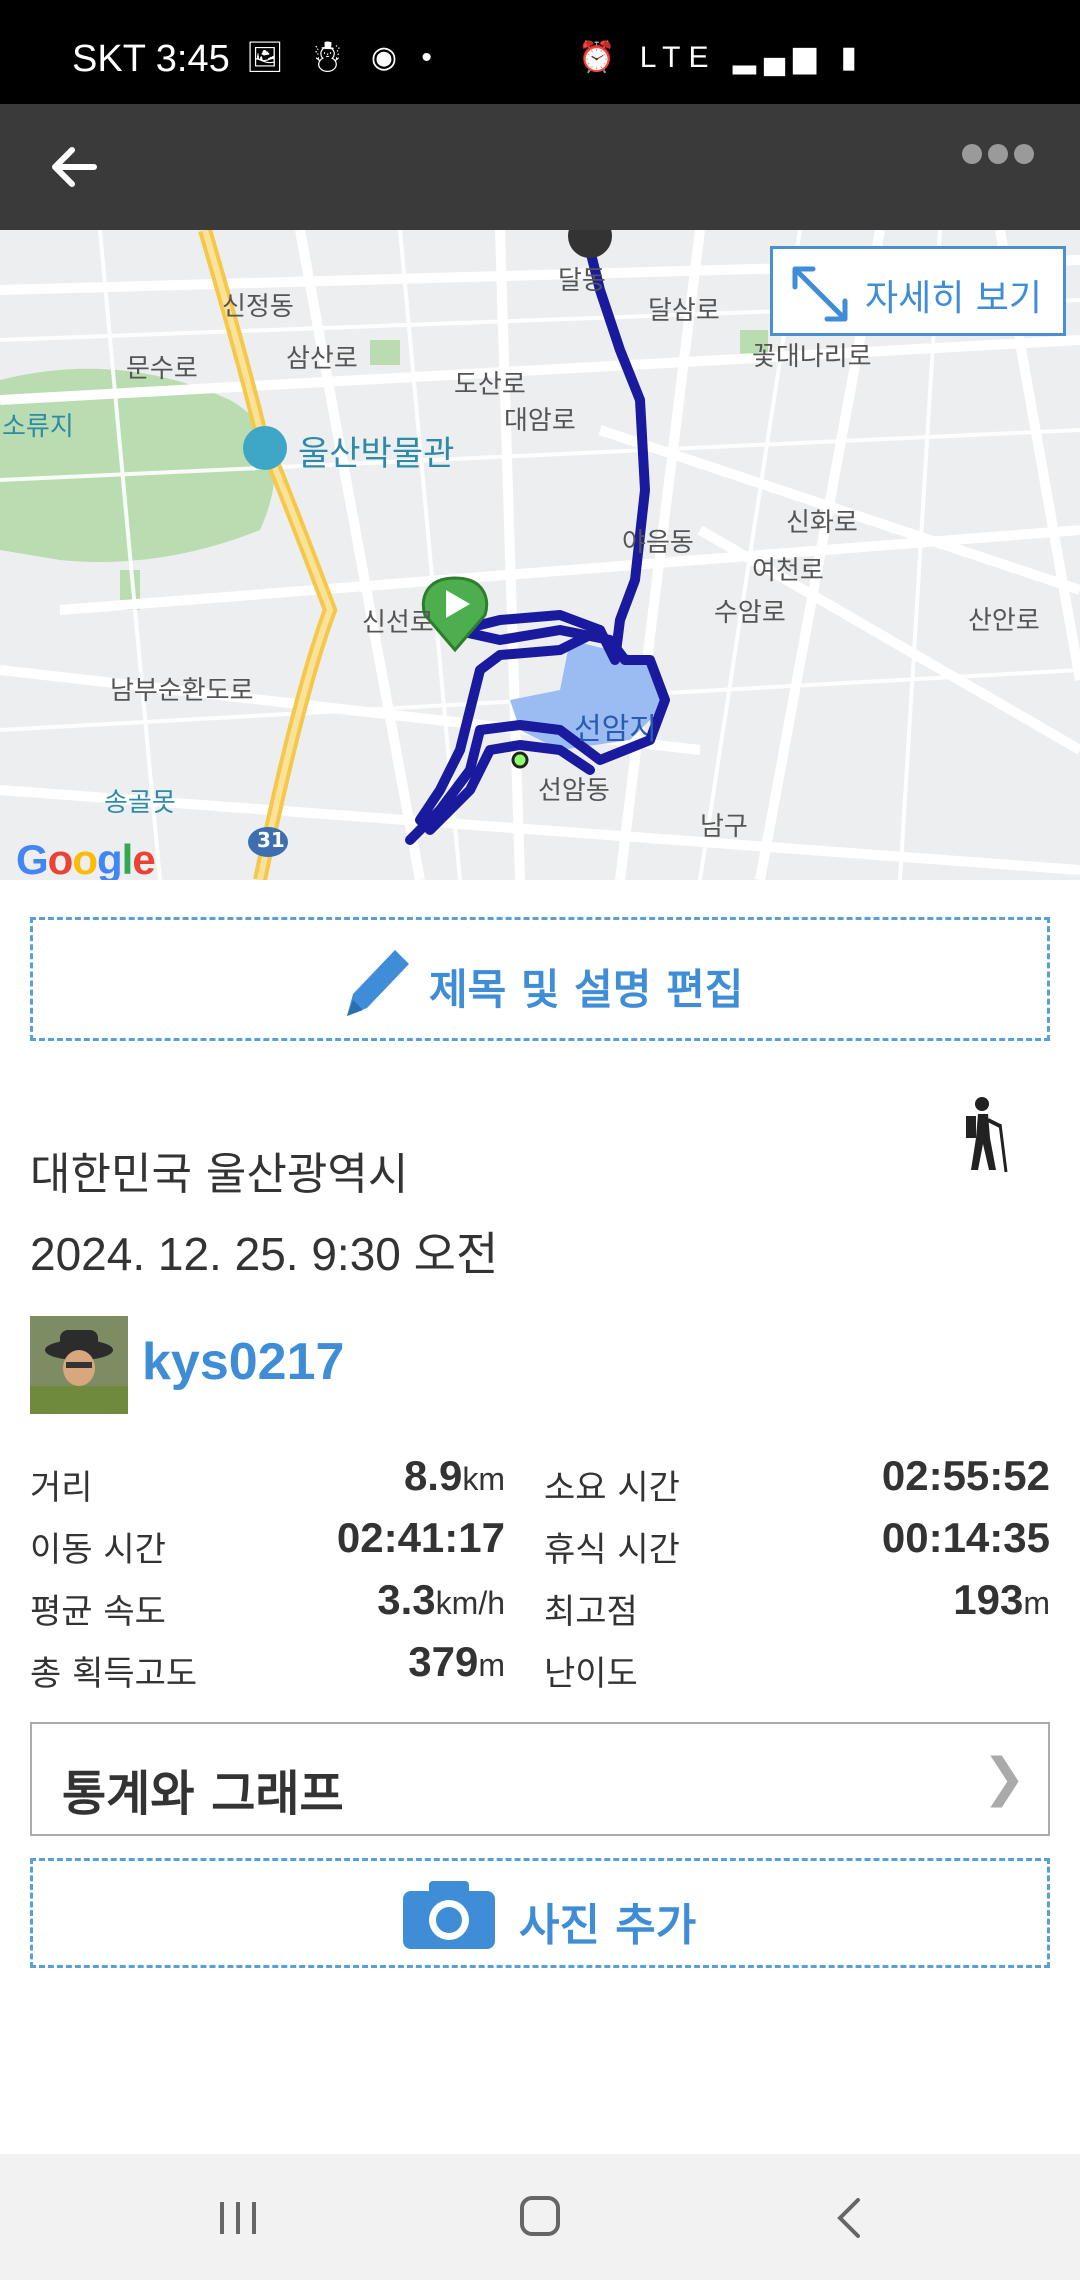 The height and width of the screenshot is (2280, 1080). What do you see at coordinates (812, 357) in the screenshot?
I see `map-label: 꽃대나리로` at bounding box center [812, 357].